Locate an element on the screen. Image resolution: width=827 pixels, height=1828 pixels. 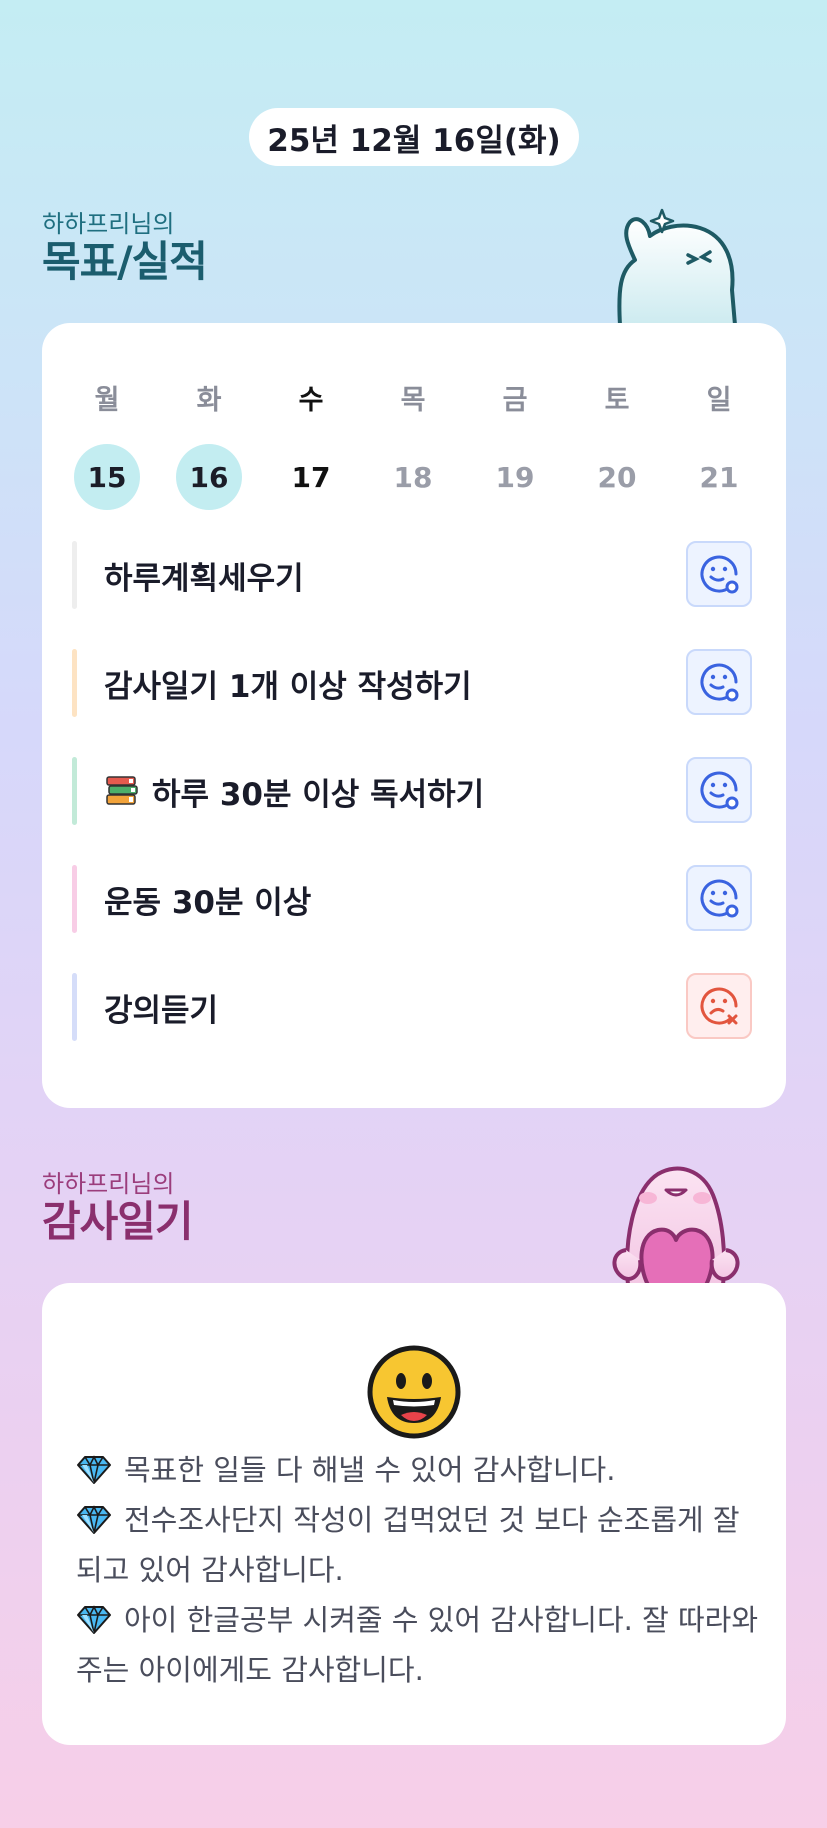
goal-item: 강의듣기 is located at coordinates (412, 1007).